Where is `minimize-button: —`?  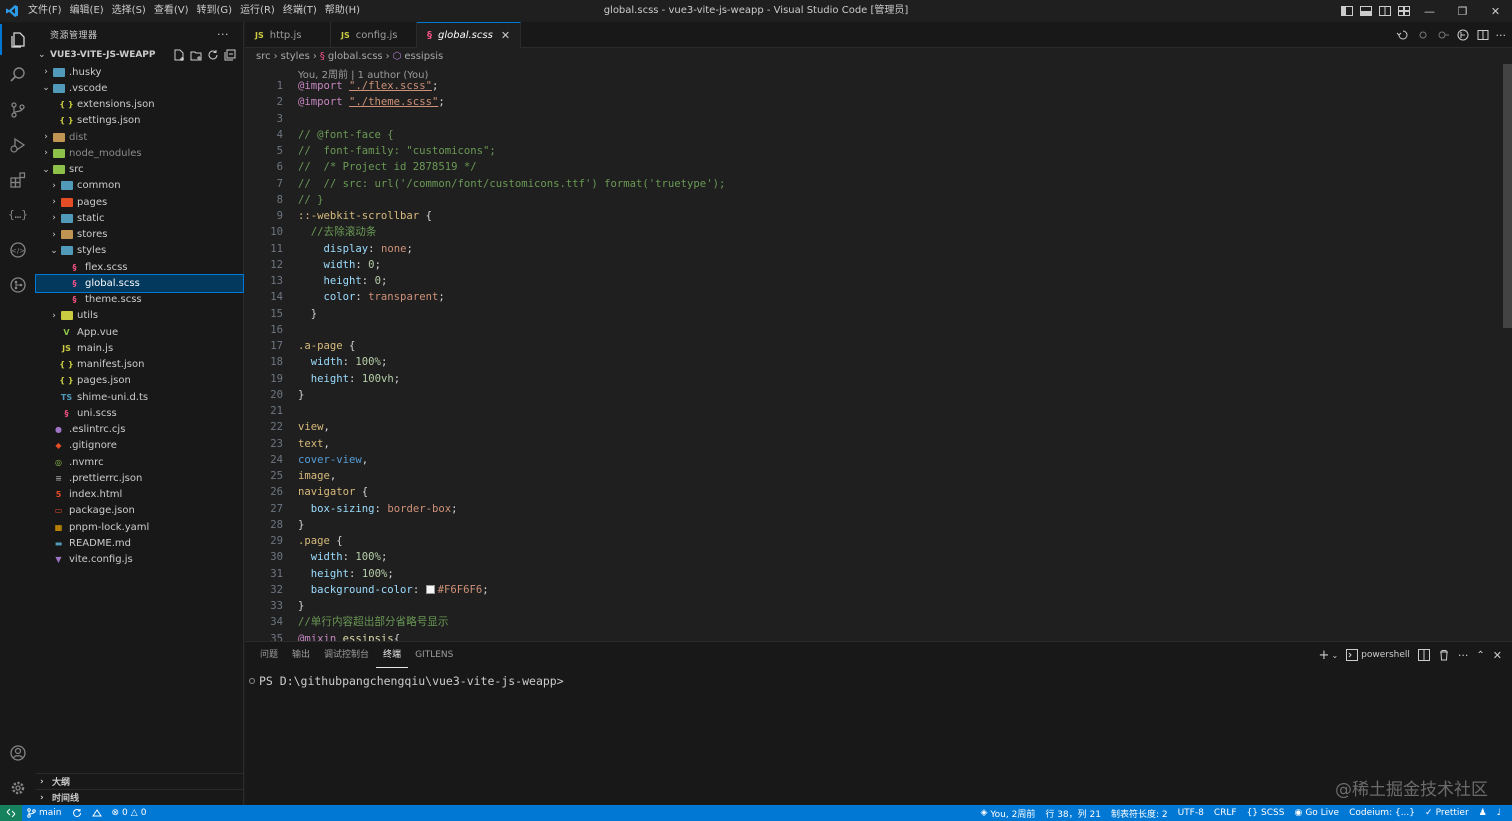
minimize-button: — is located at coordinates (1429, 11).